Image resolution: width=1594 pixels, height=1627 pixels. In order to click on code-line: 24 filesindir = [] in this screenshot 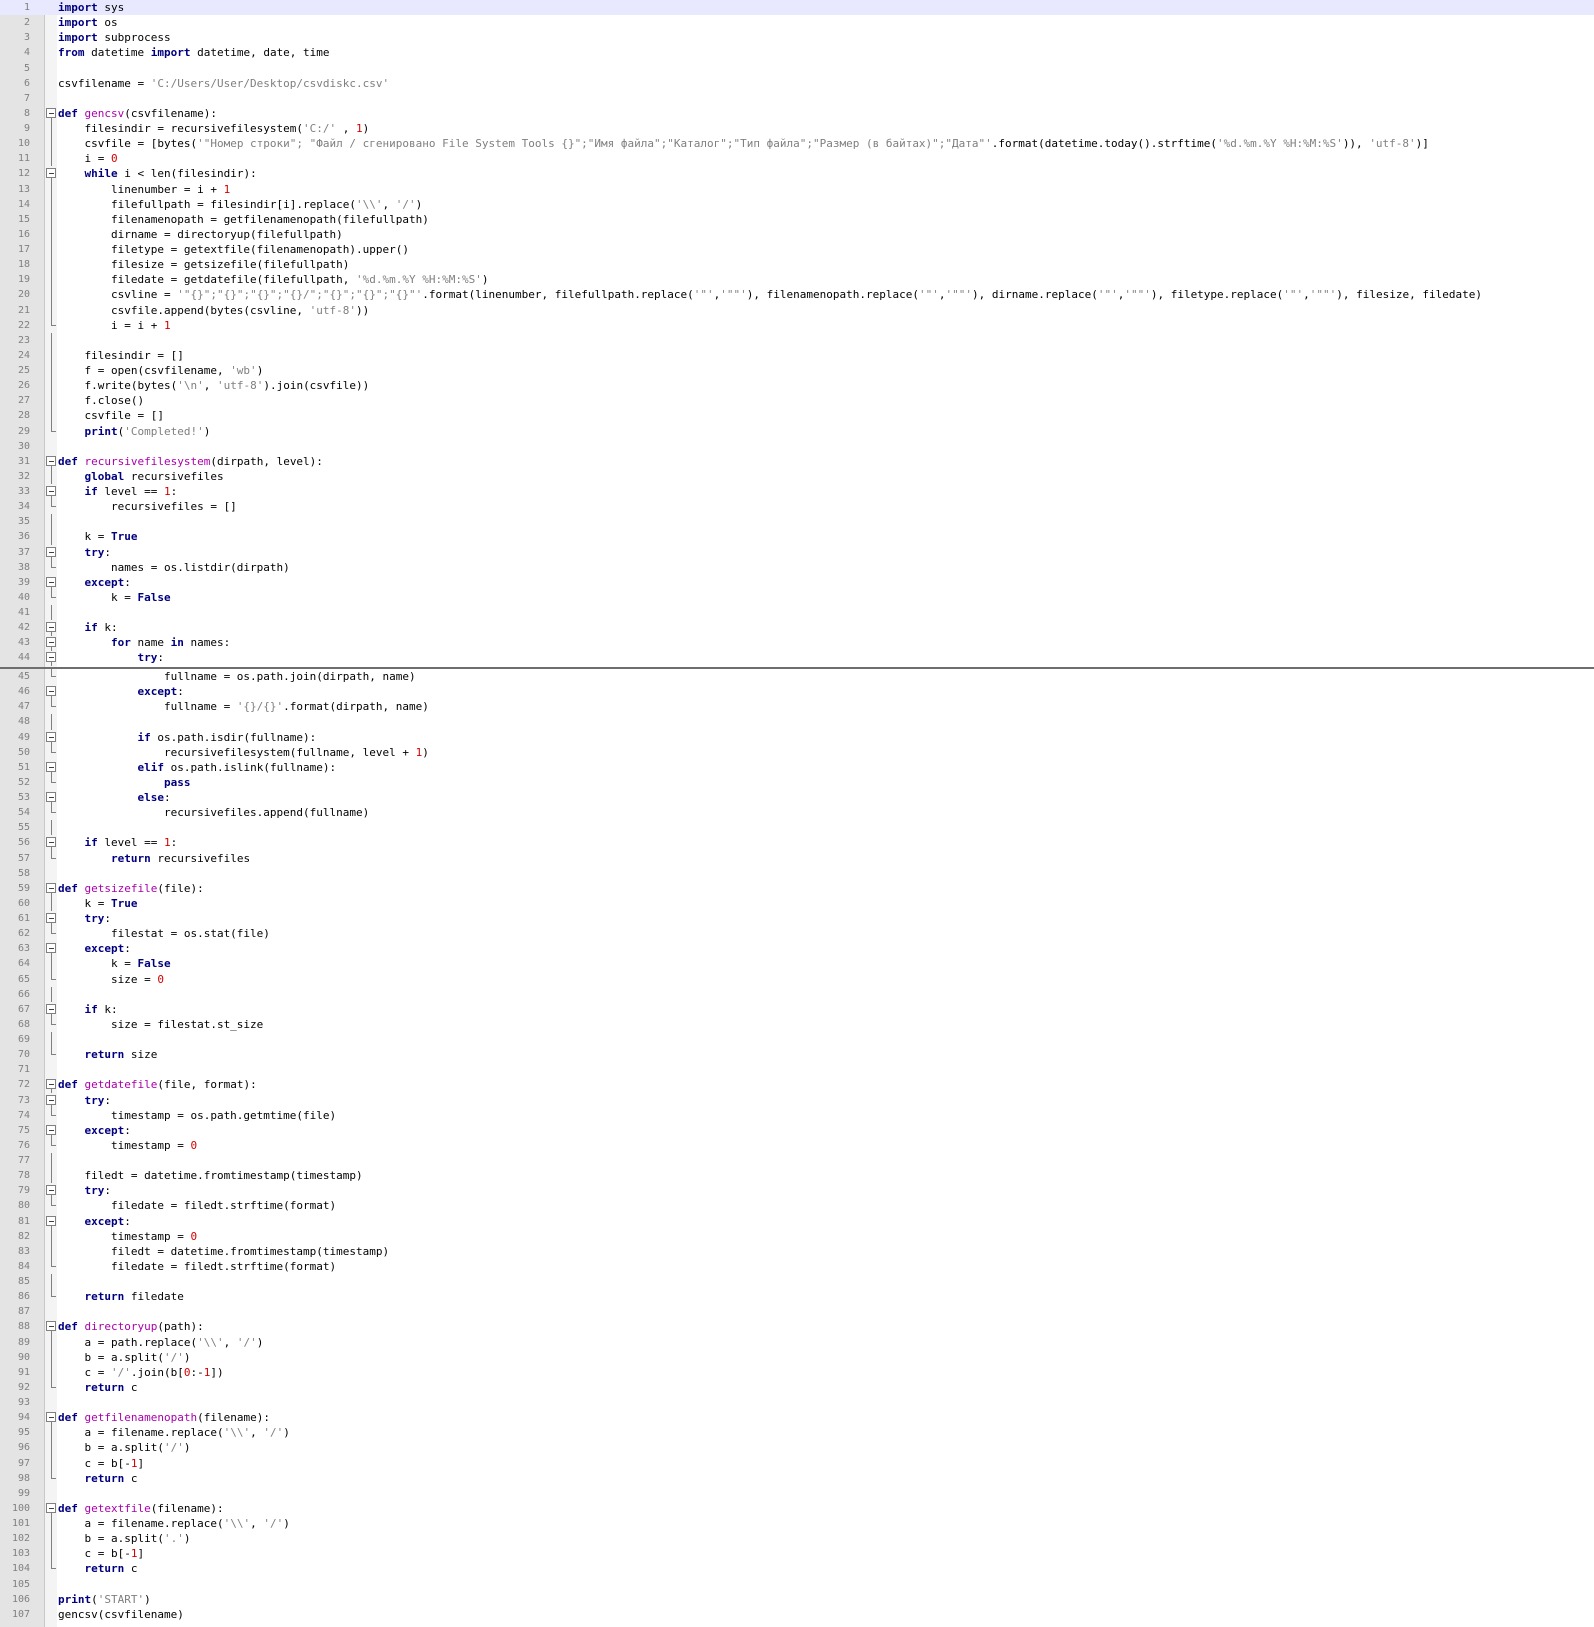, I will do `click(797, 355)`.